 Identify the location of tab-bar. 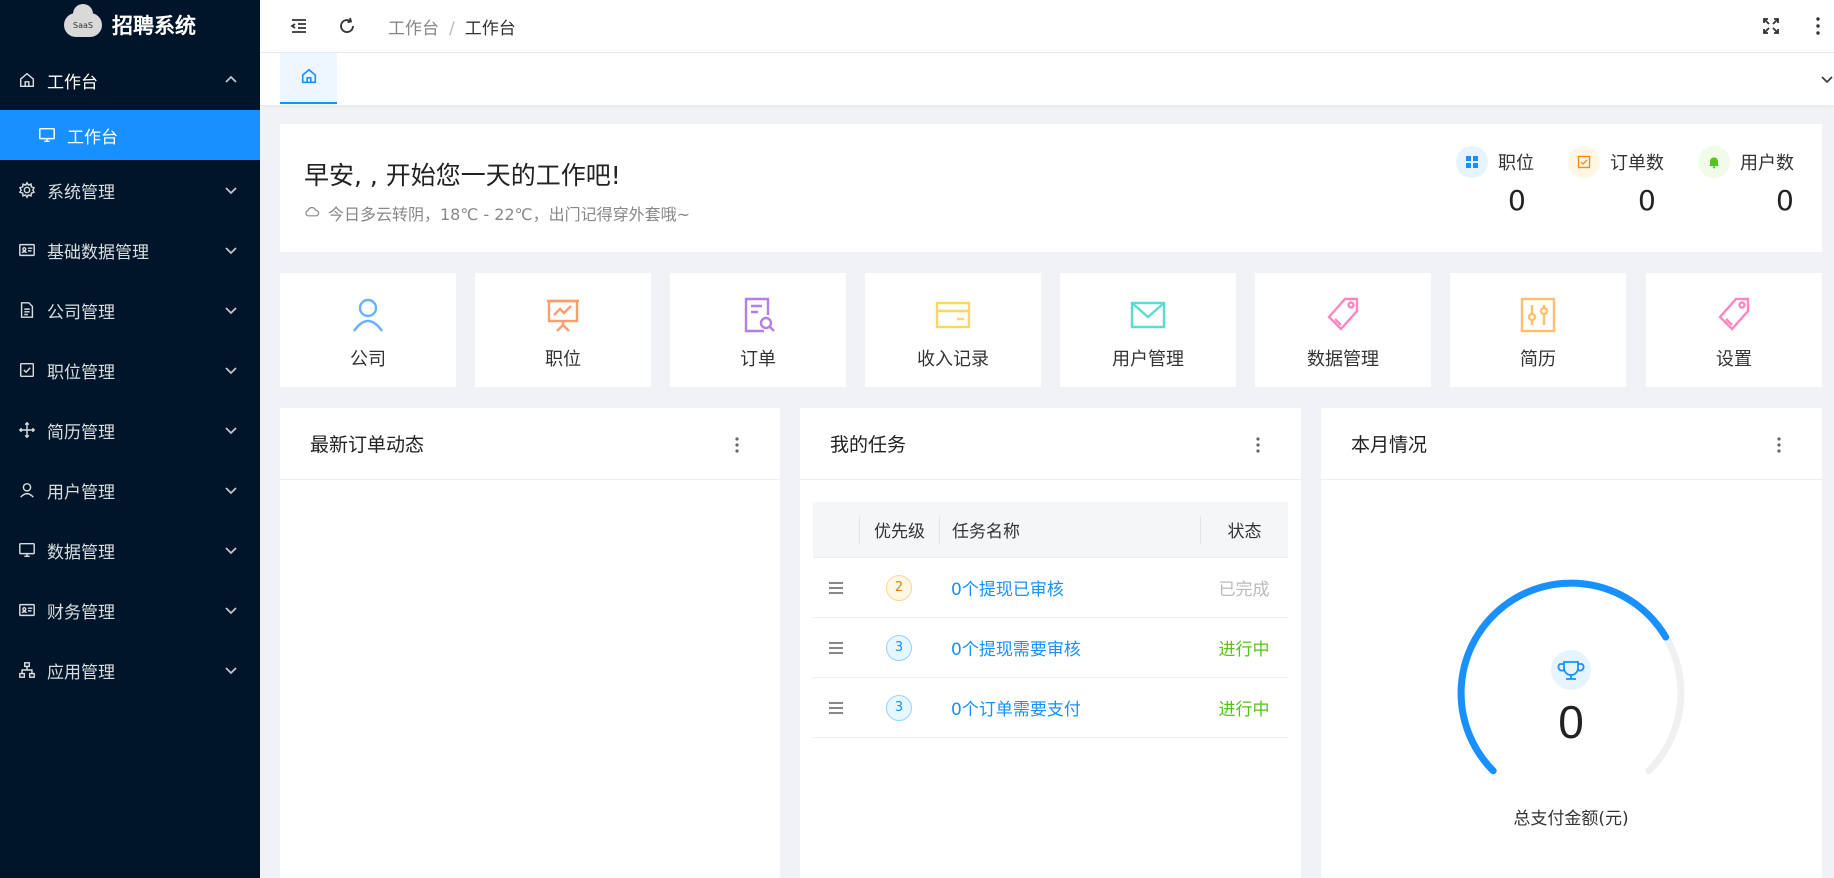
(1047, 79).